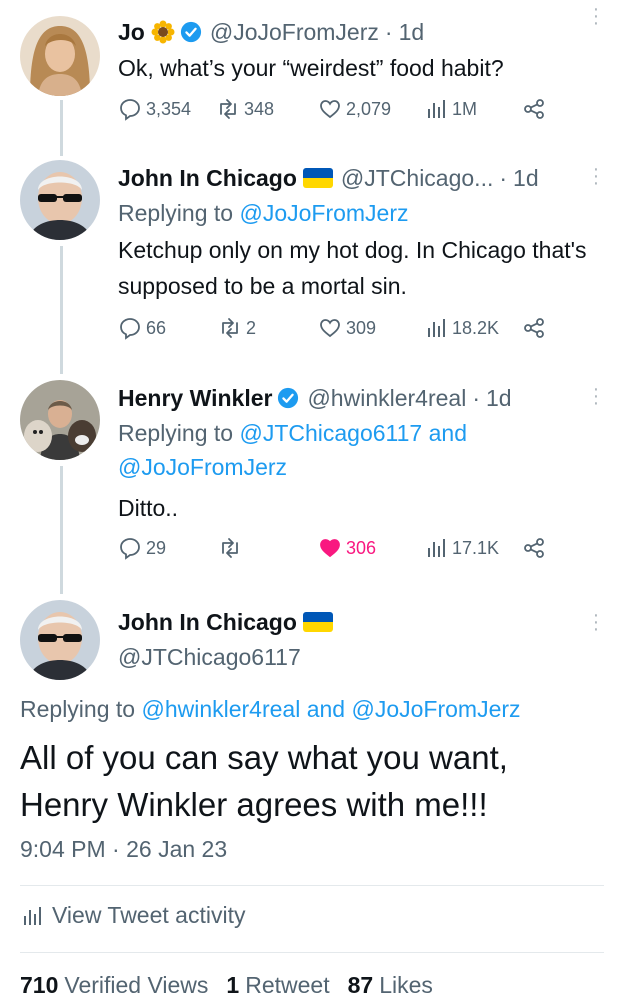 The height and width of the screenshot is (1000, 618). Describe the element at coordinates (163, 32) in the screenshot. I see `sunflower-emoji-icon` at that location.